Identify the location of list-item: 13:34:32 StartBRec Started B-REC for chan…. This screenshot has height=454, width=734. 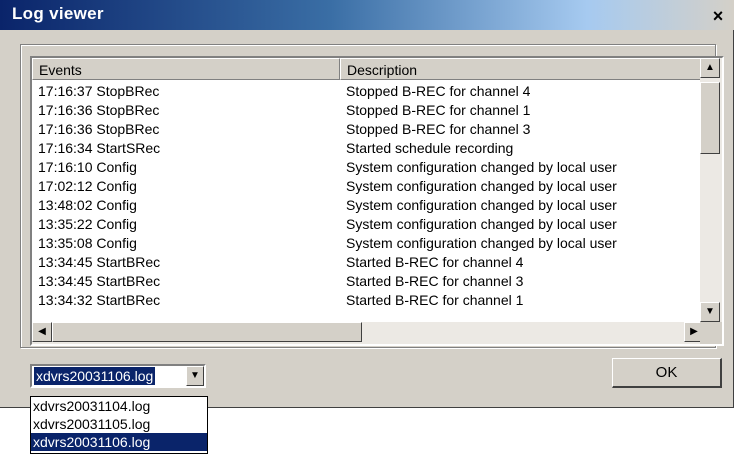
(368, 300).